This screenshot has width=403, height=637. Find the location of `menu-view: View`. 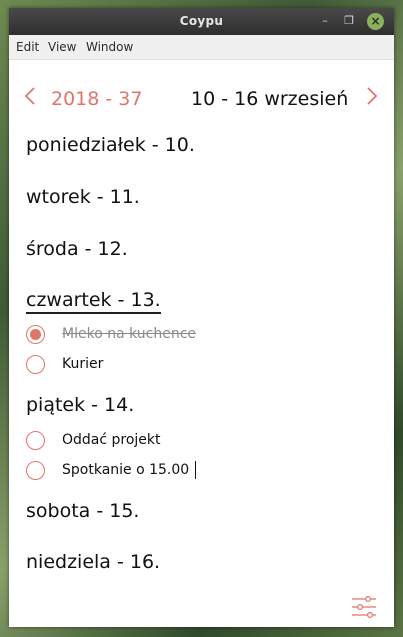

menu-view: View is located at coordinates (62, 47).